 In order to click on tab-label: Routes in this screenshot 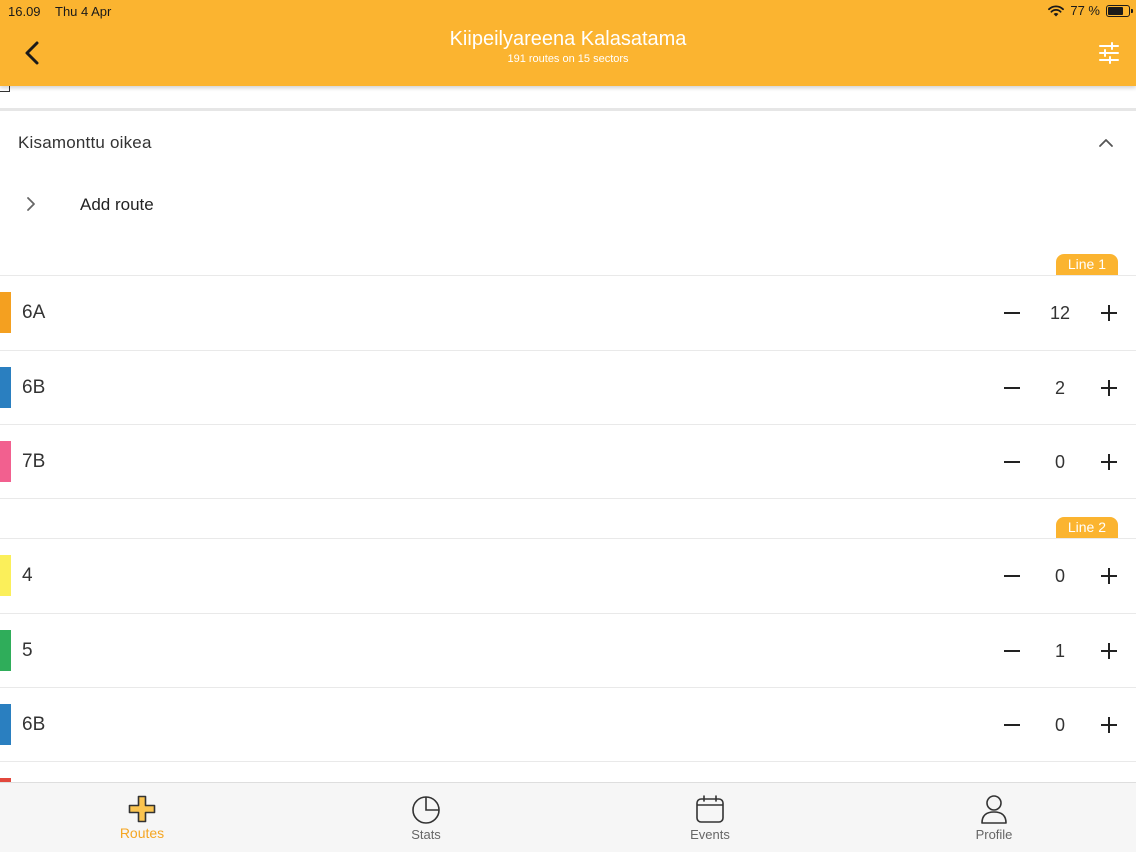, I will do `click(142, 833)`.